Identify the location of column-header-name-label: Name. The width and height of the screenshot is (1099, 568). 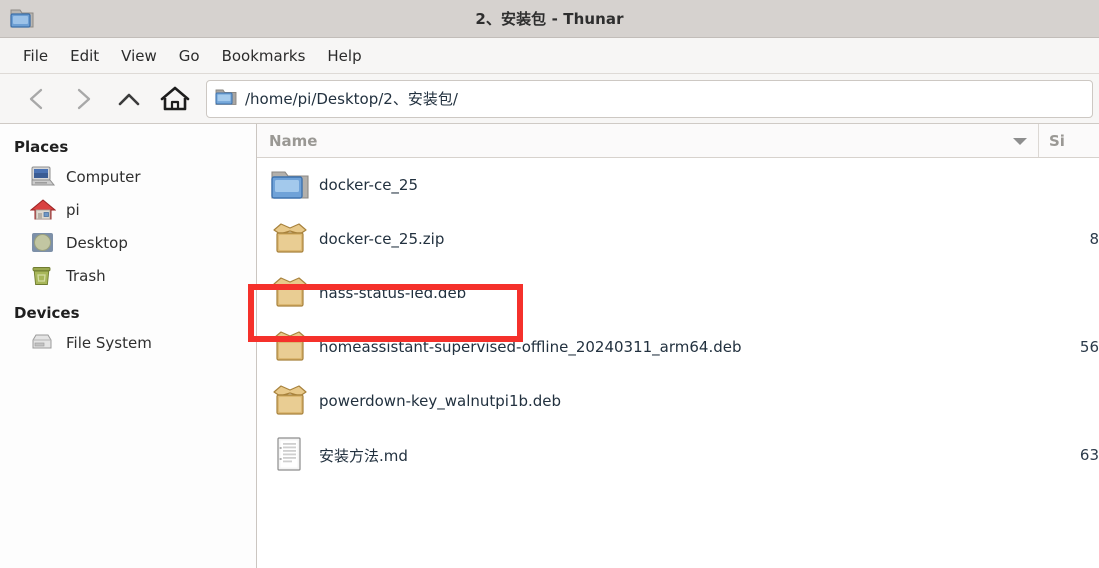
(293, 140).